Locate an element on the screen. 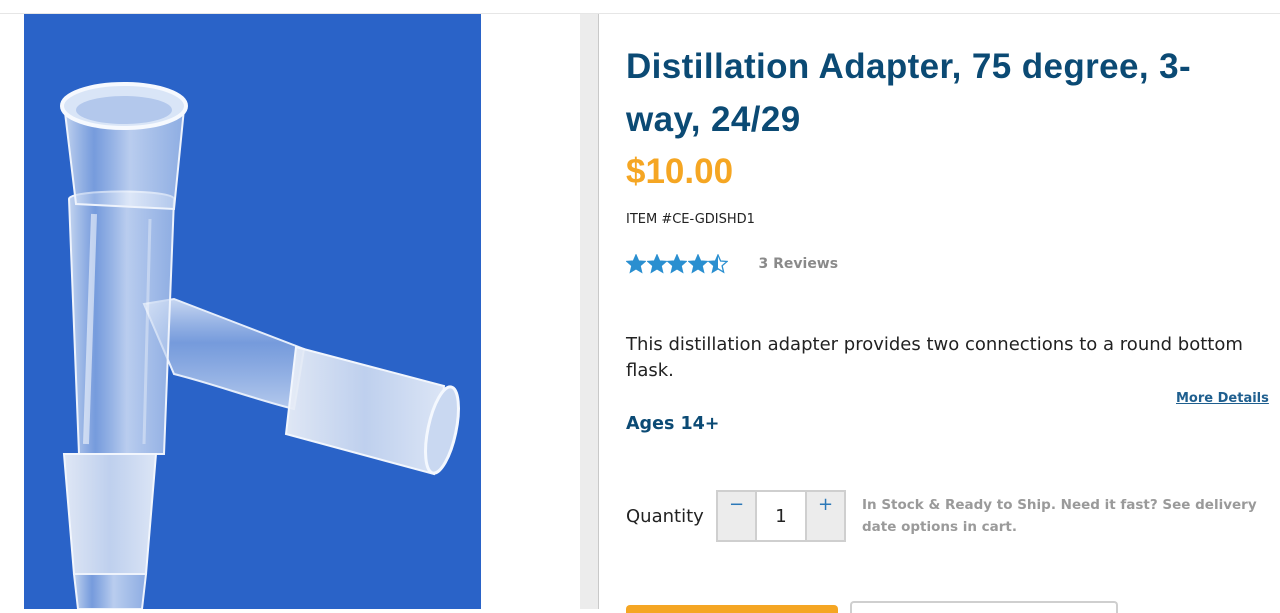 The image size is (1280, 613). add-to-cart-button is located at coordinates (732, 609).